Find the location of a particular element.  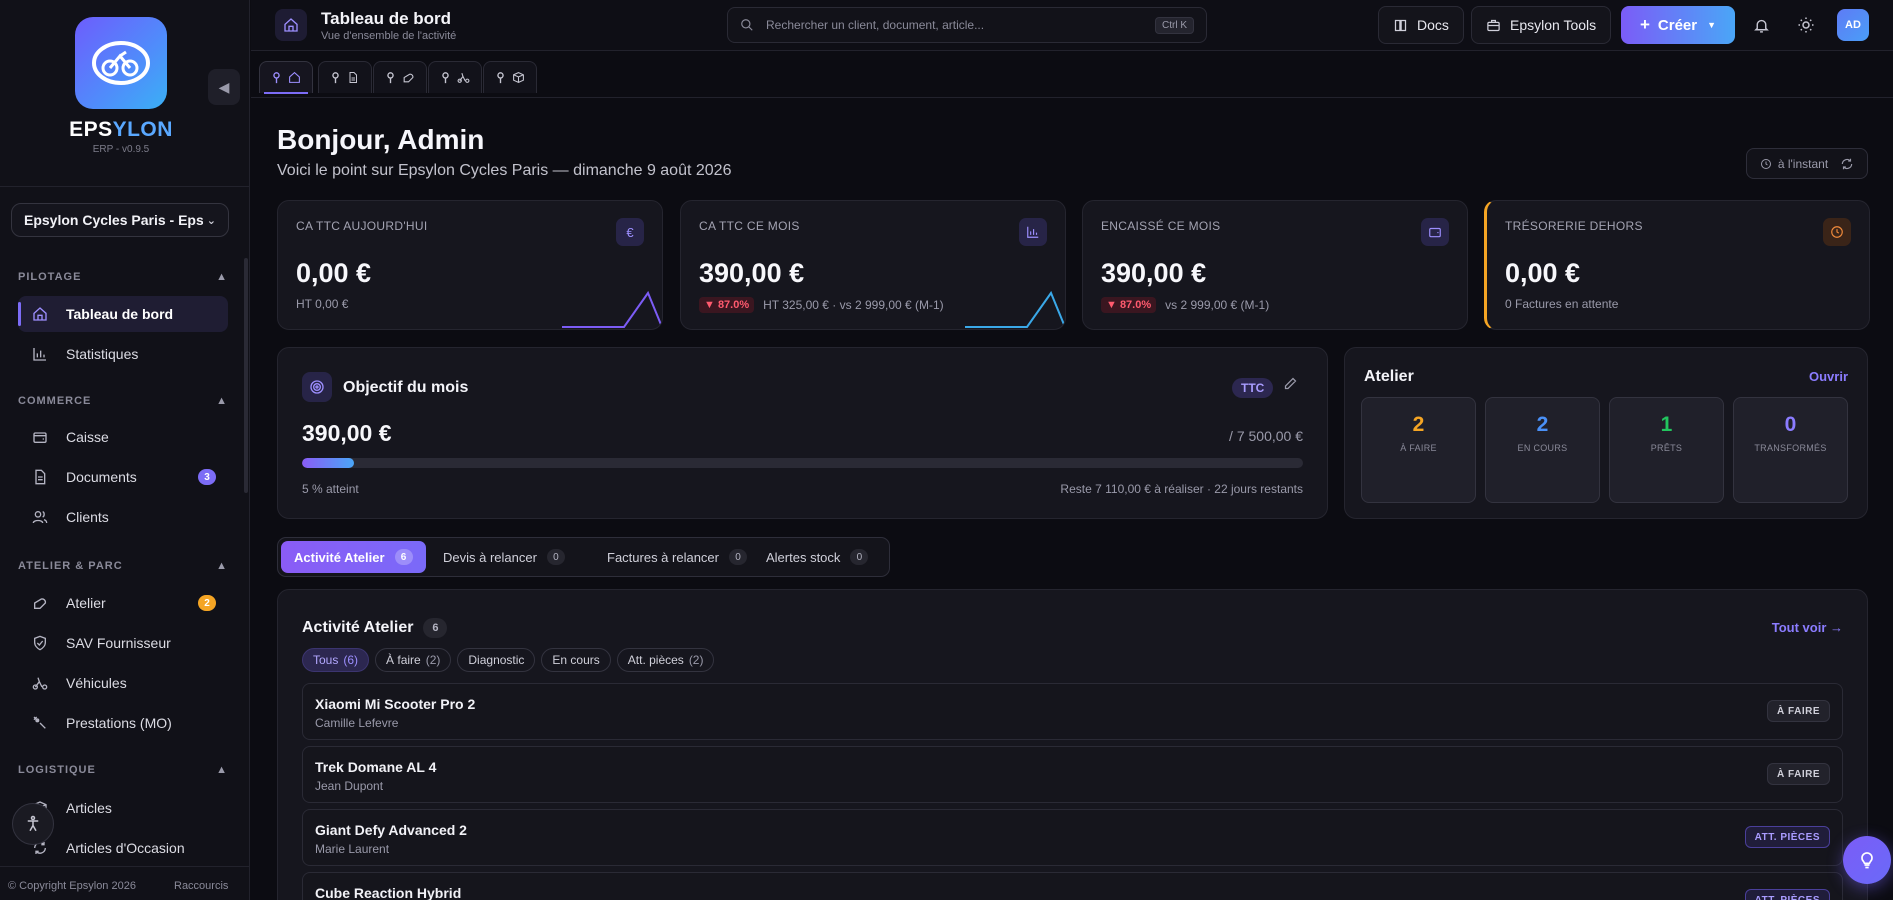

filter-chip-a-faire: À faire (2) is located at coordinates (413, 660).